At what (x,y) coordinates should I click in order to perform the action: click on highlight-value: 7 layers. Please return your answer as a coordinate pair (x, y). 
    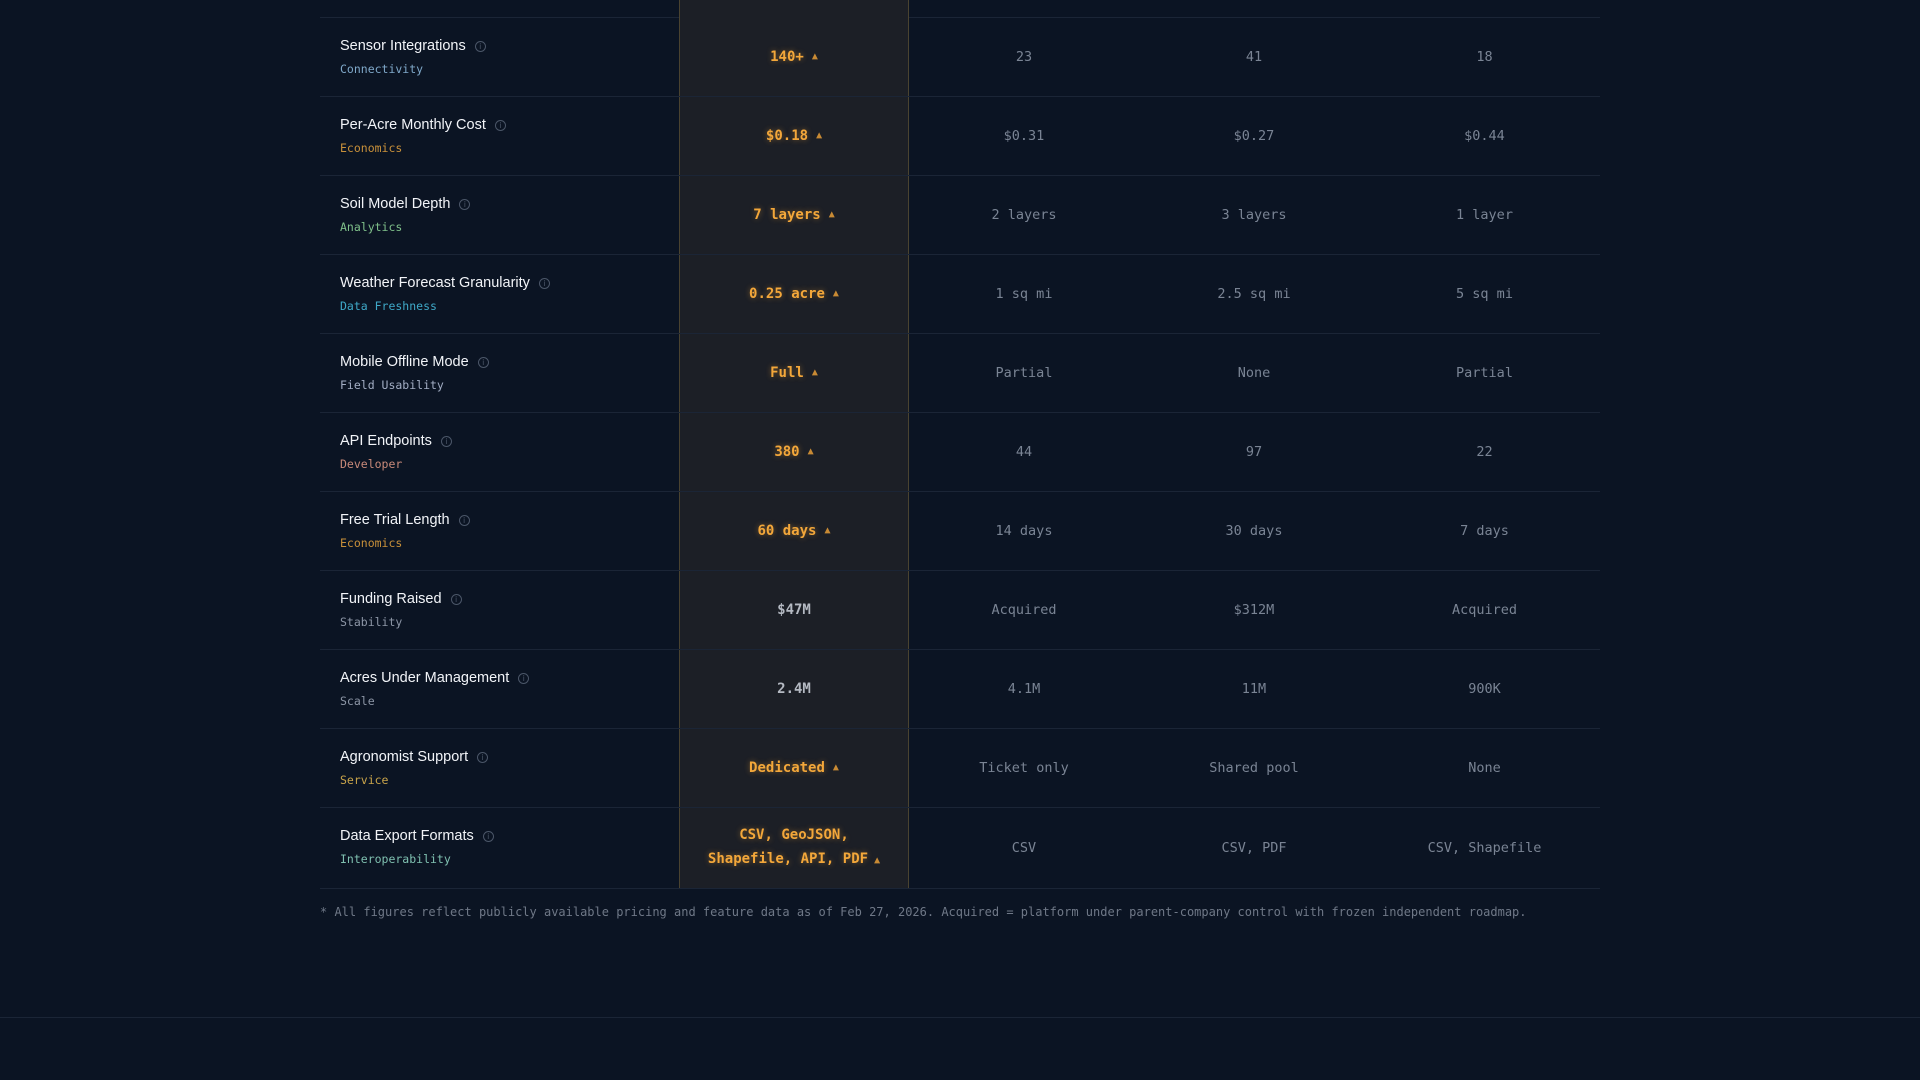
    Looking at the image, I should click on (787, 215).